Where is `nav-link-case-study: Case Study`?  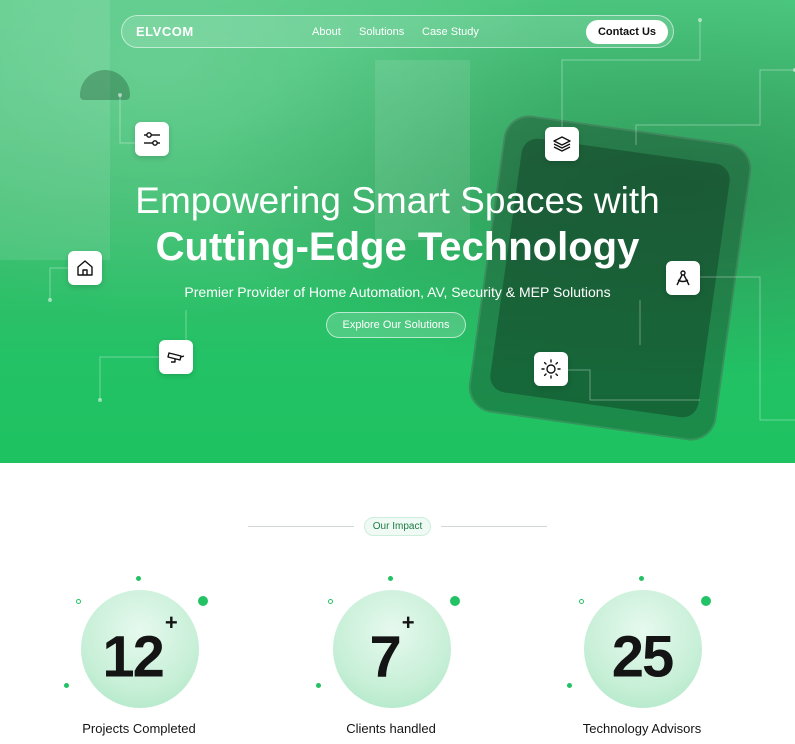 nav-link-case-study: Case Study is located at coordinates (450, 32).